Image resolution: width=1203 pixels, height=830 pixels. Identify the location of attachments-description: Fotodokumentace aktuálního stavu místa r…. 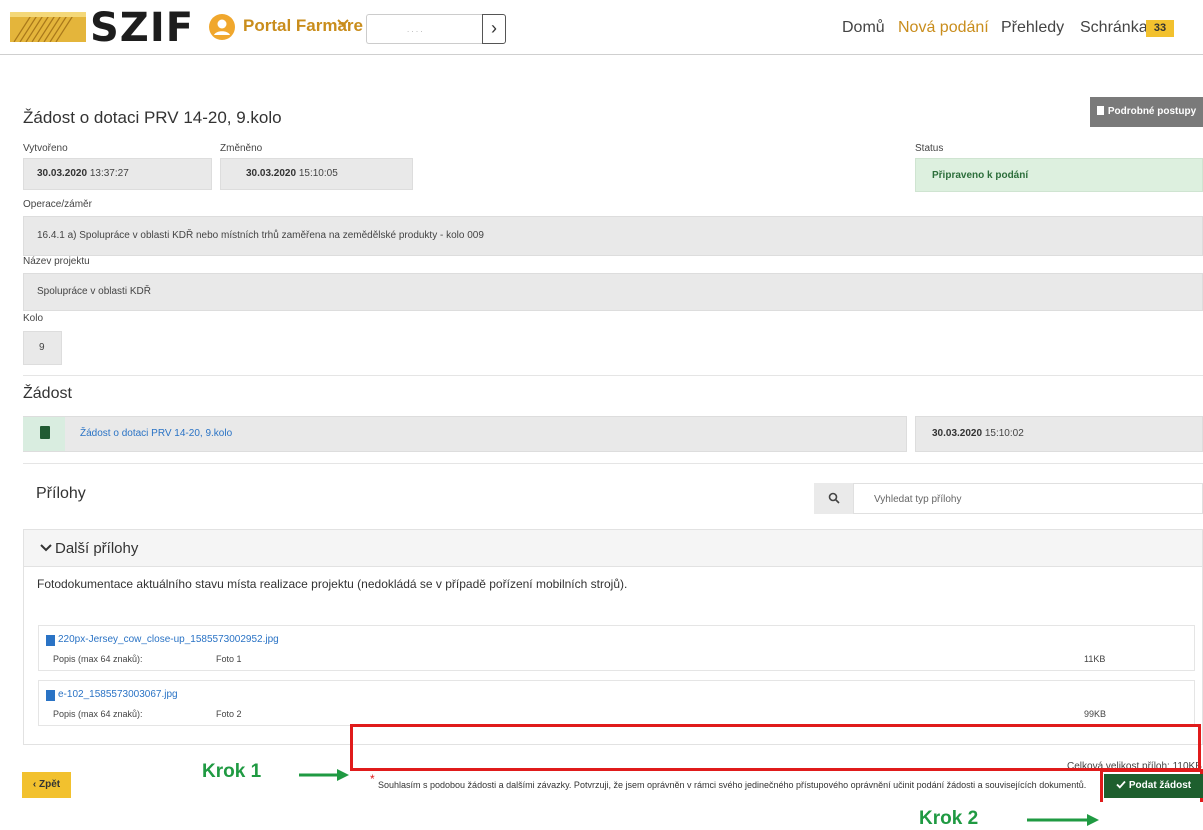
(332, 584).